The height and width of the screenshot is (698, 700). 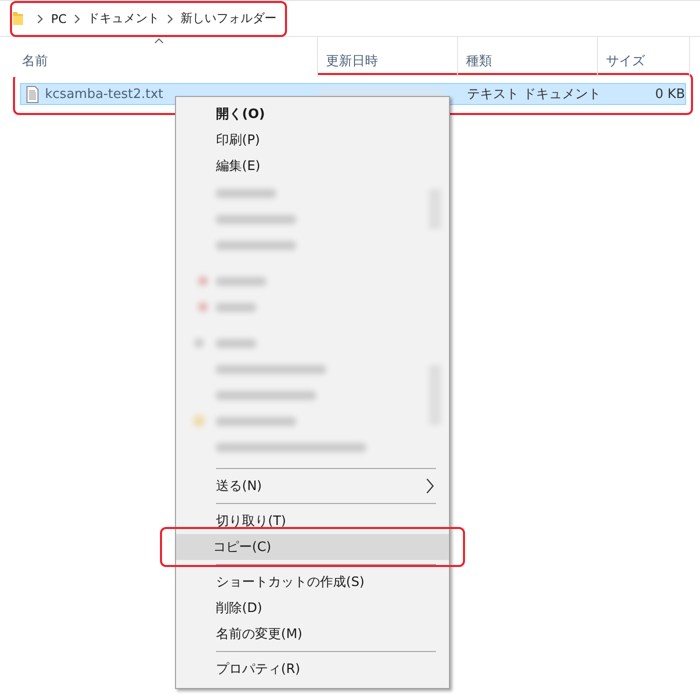 I want to click on breadcrumb-item: PC, so click(x=59, y=19).